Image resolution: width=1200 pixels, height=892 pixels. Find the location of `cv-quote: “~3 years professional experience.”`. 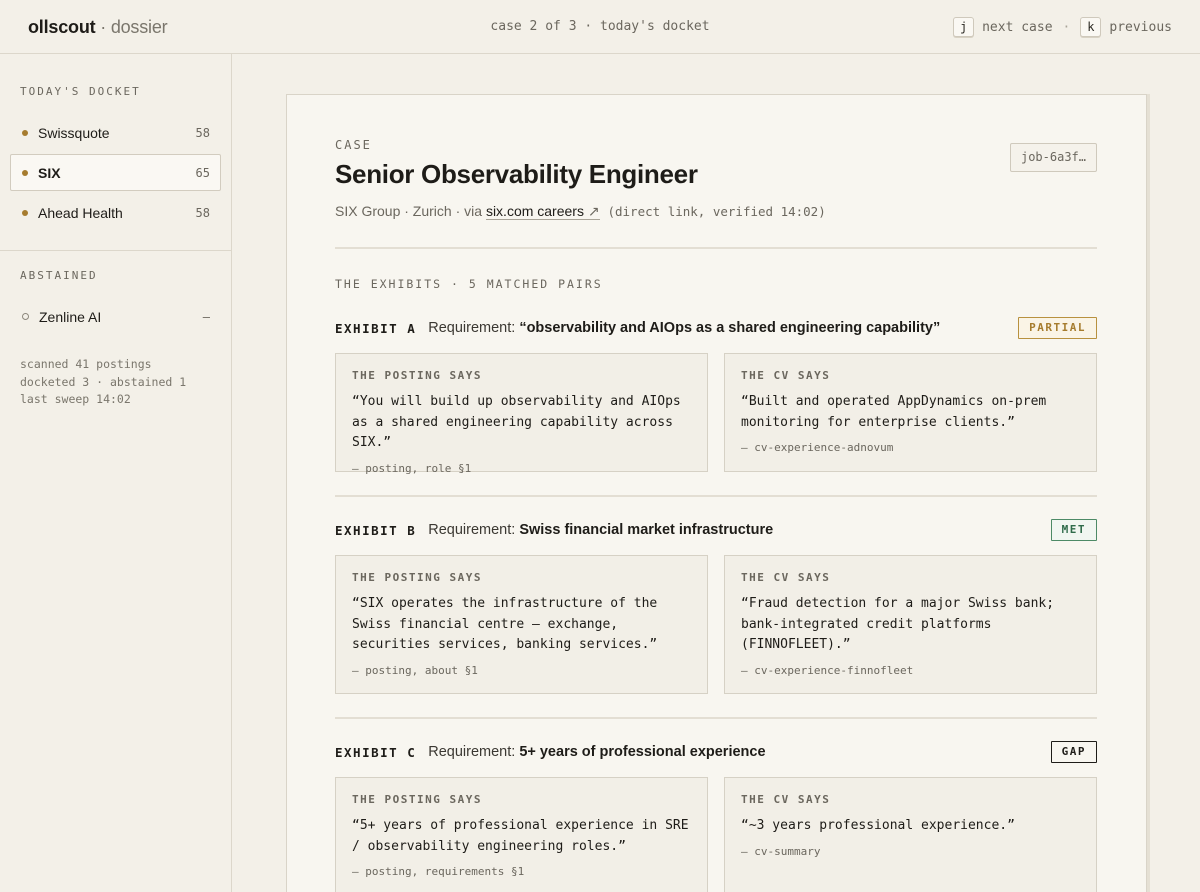

cv-quote: “~3 years professional experience.” is located at coordinates (878, 825).